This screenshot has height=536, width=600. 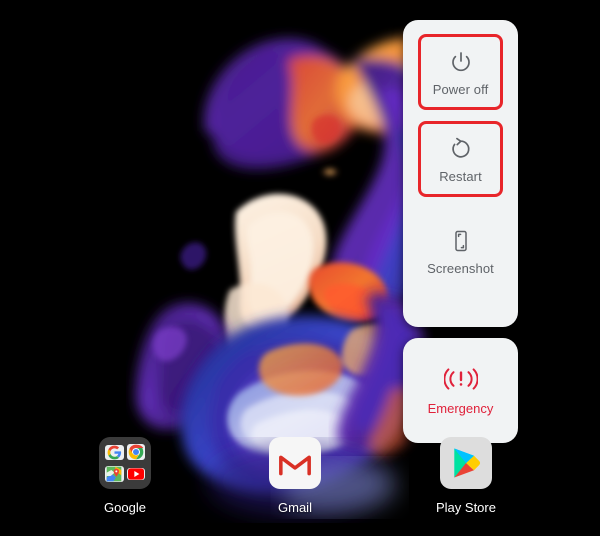 I want to click on power-icon, so click(x=461, y=62).